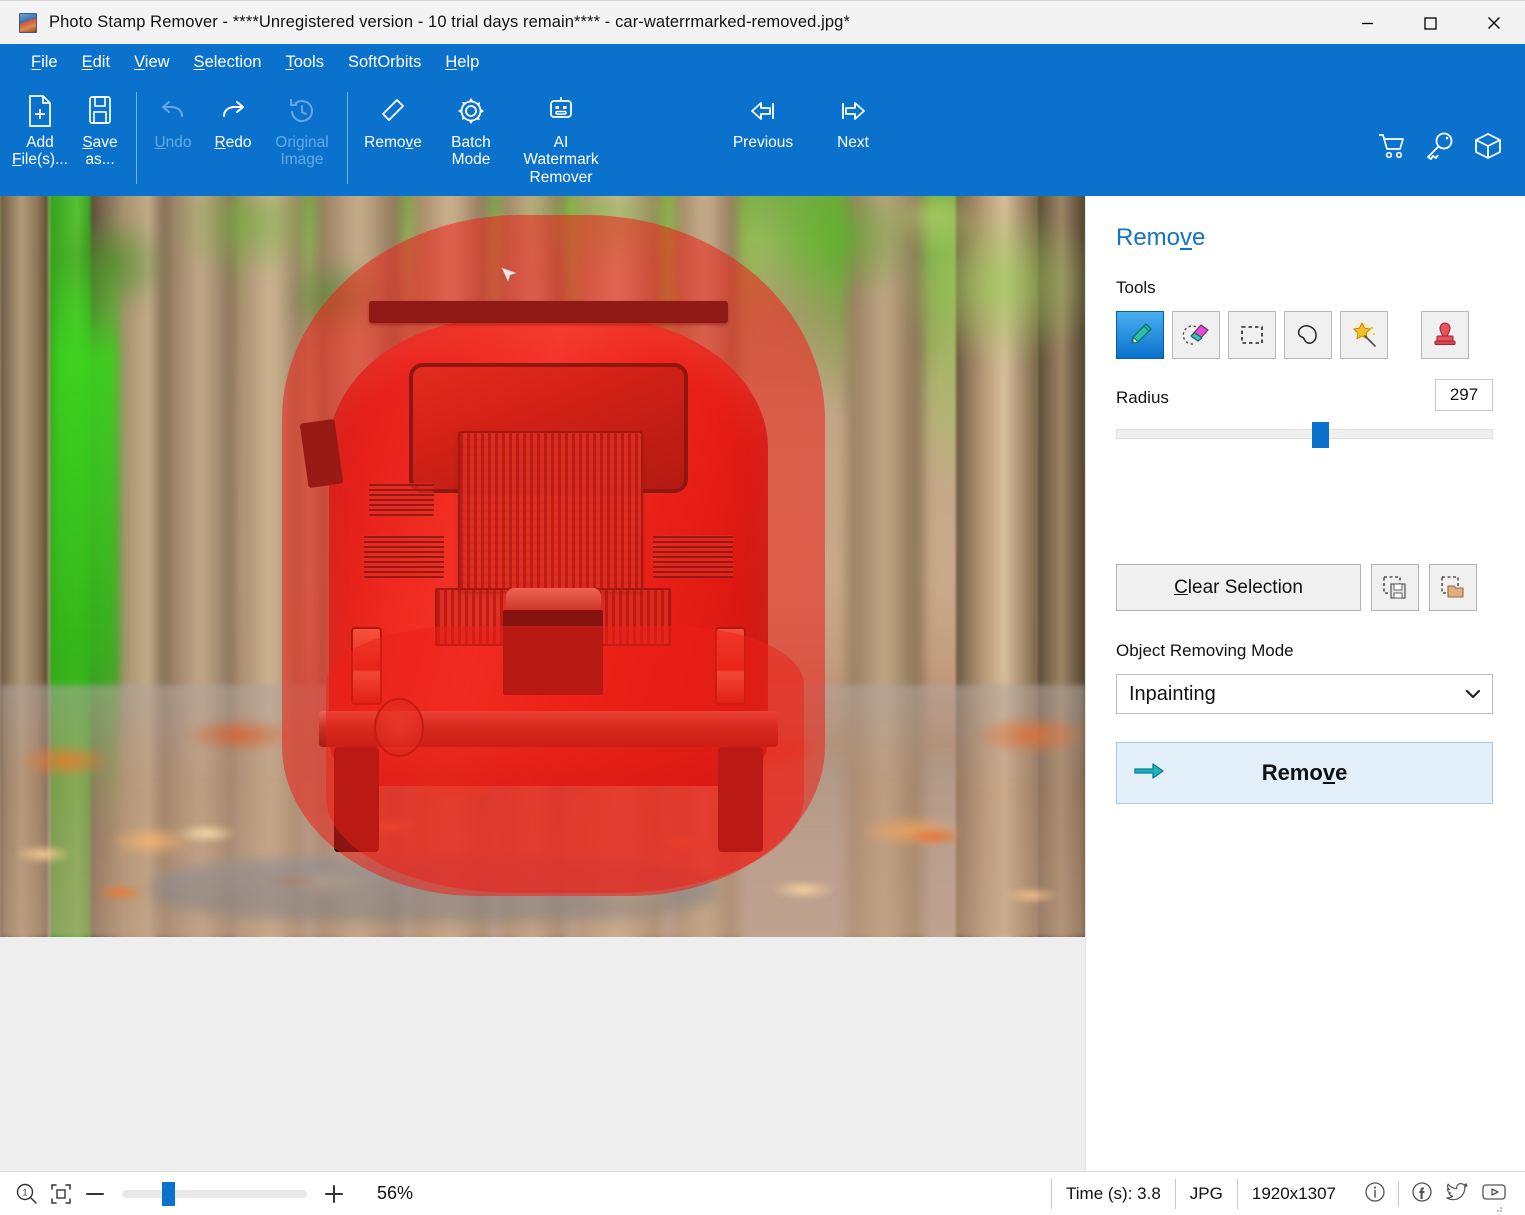 The height and width of the screenshot is (1215, 1525). I want to click on dashed-rectangle-icon, so click(1252, 335).